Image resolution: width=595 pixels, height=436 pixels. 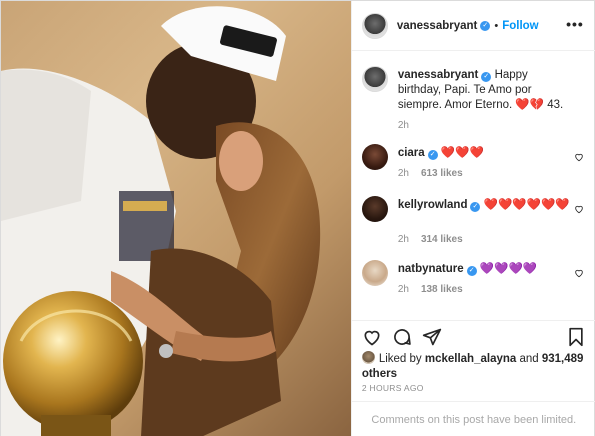 I want to click on bookmark-icon, so click(x=576, y=337).